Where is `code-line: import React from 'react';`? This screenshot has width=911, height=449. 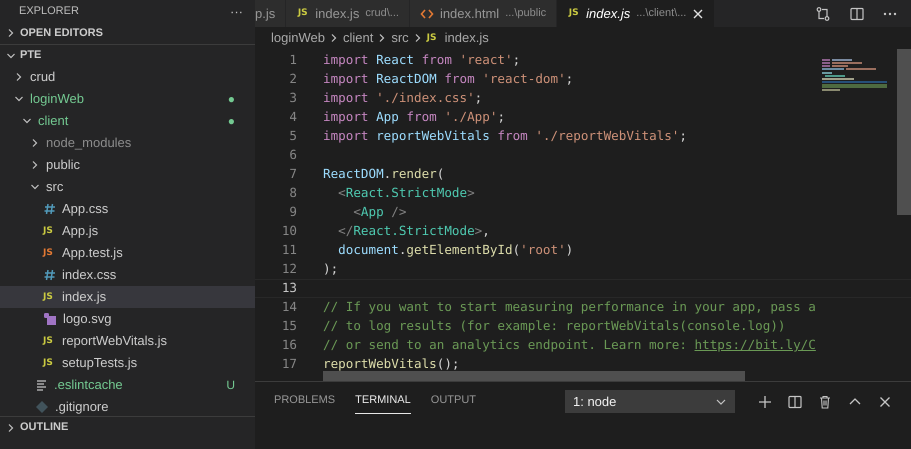
code-line: import React from 'react'; is located at coordinates (421, 60).